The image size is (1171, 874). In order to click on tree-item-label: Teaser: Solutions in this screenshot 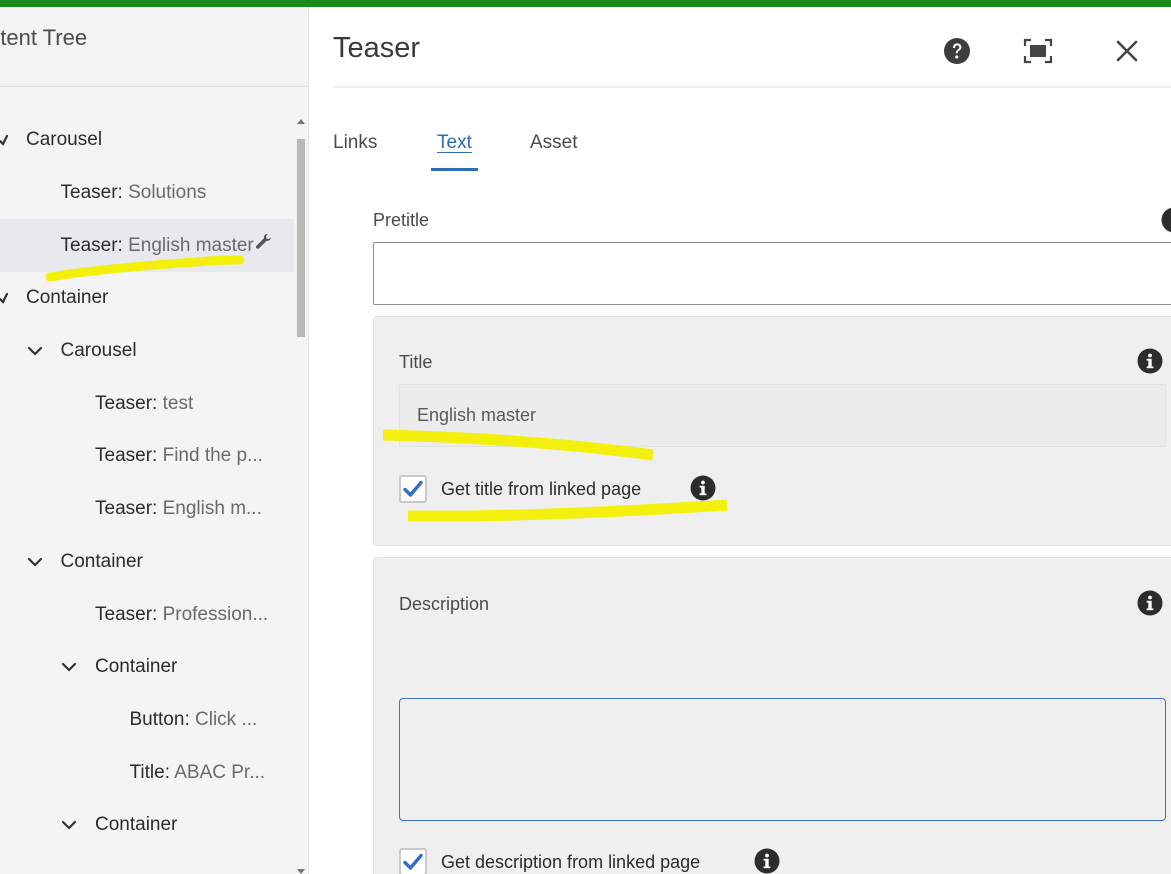, I will do `click(134, 193)`.